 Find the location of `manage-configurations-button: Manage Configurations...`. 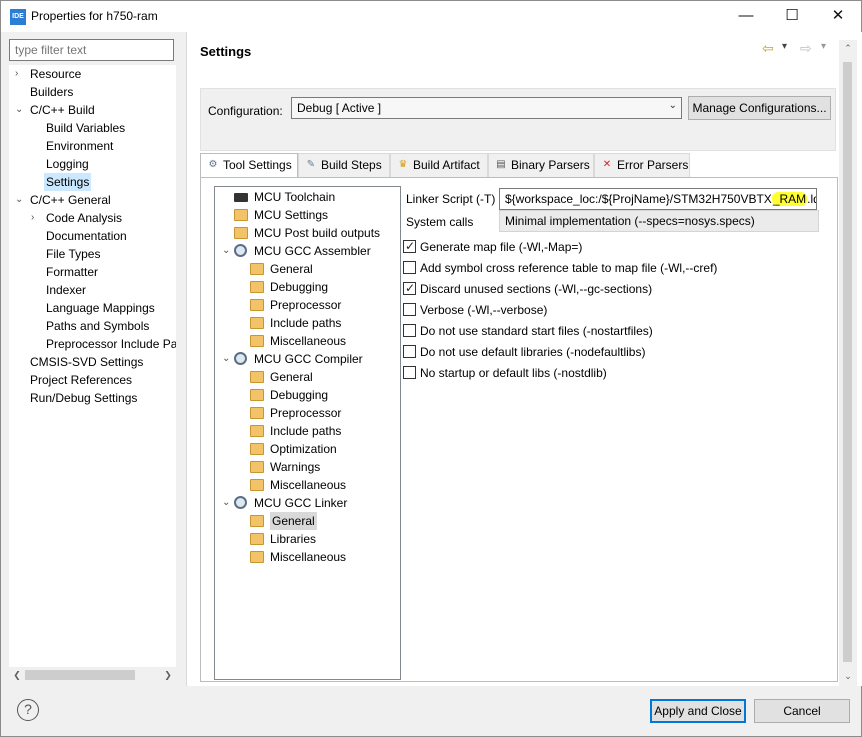

manage-configurations-button: Manage Configurations... is located at coordinates (759, 108).